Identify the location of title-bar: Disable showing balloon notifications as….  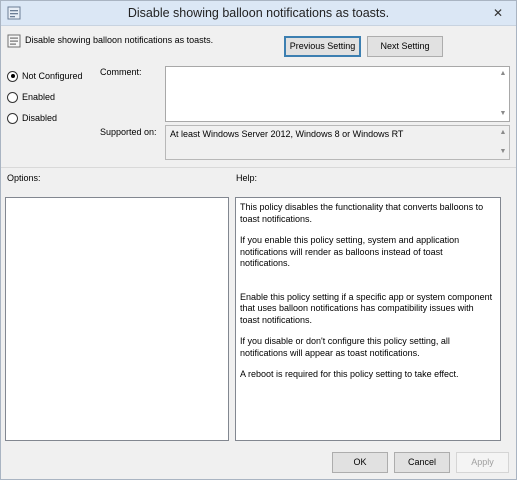
(258, 13).